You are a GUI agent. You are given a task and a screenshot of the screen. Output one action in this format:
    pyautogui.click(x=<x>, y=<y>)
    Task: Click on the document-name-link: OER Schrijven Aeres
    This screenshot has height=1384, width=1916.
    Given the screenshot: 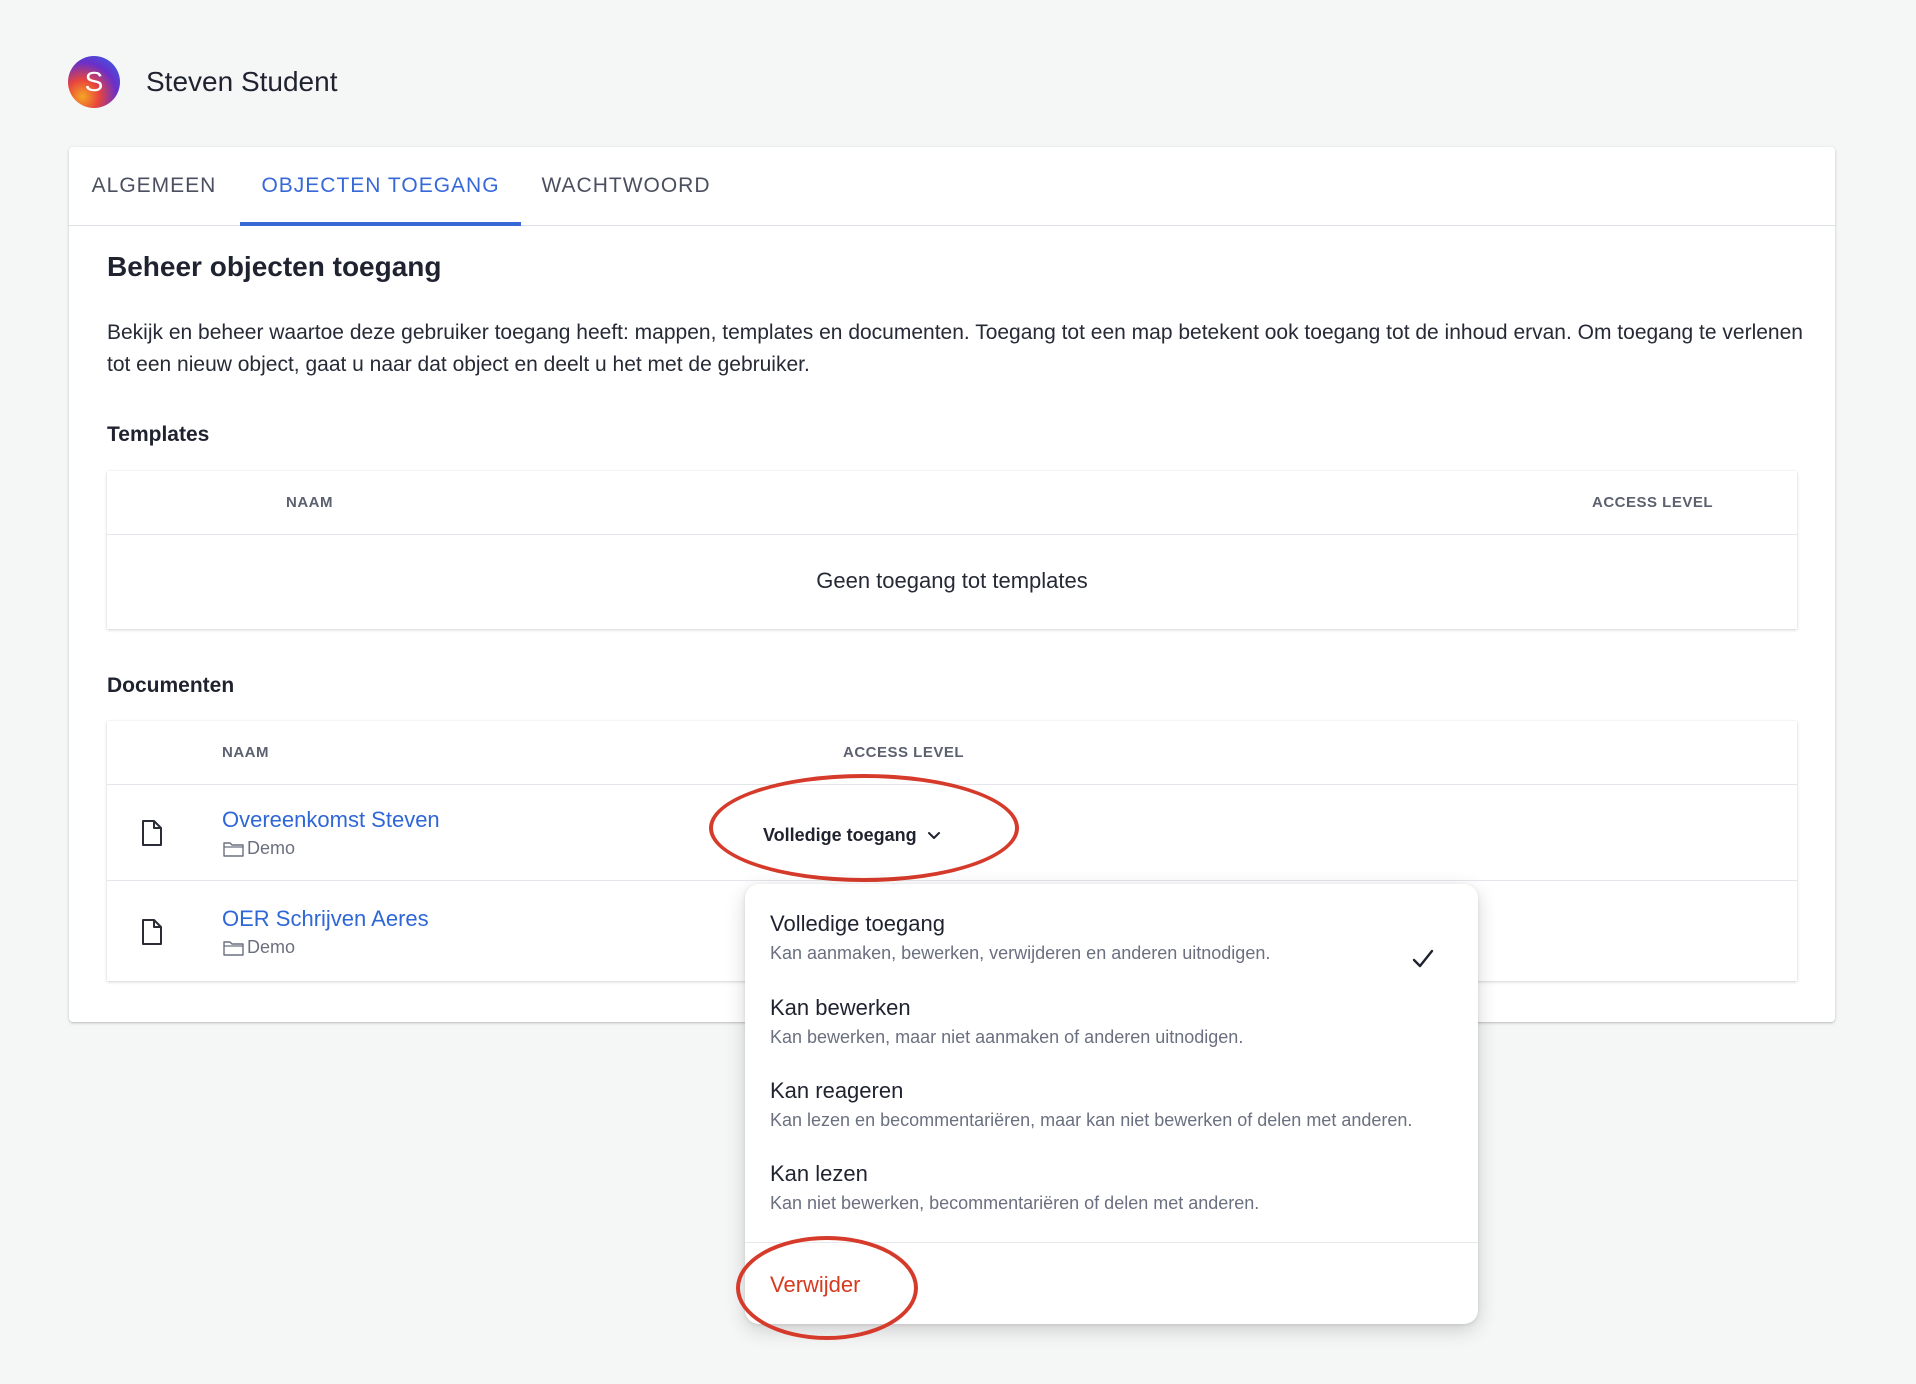 What is the action you would take?
    pyautogui.click(x=325, y=919)
    